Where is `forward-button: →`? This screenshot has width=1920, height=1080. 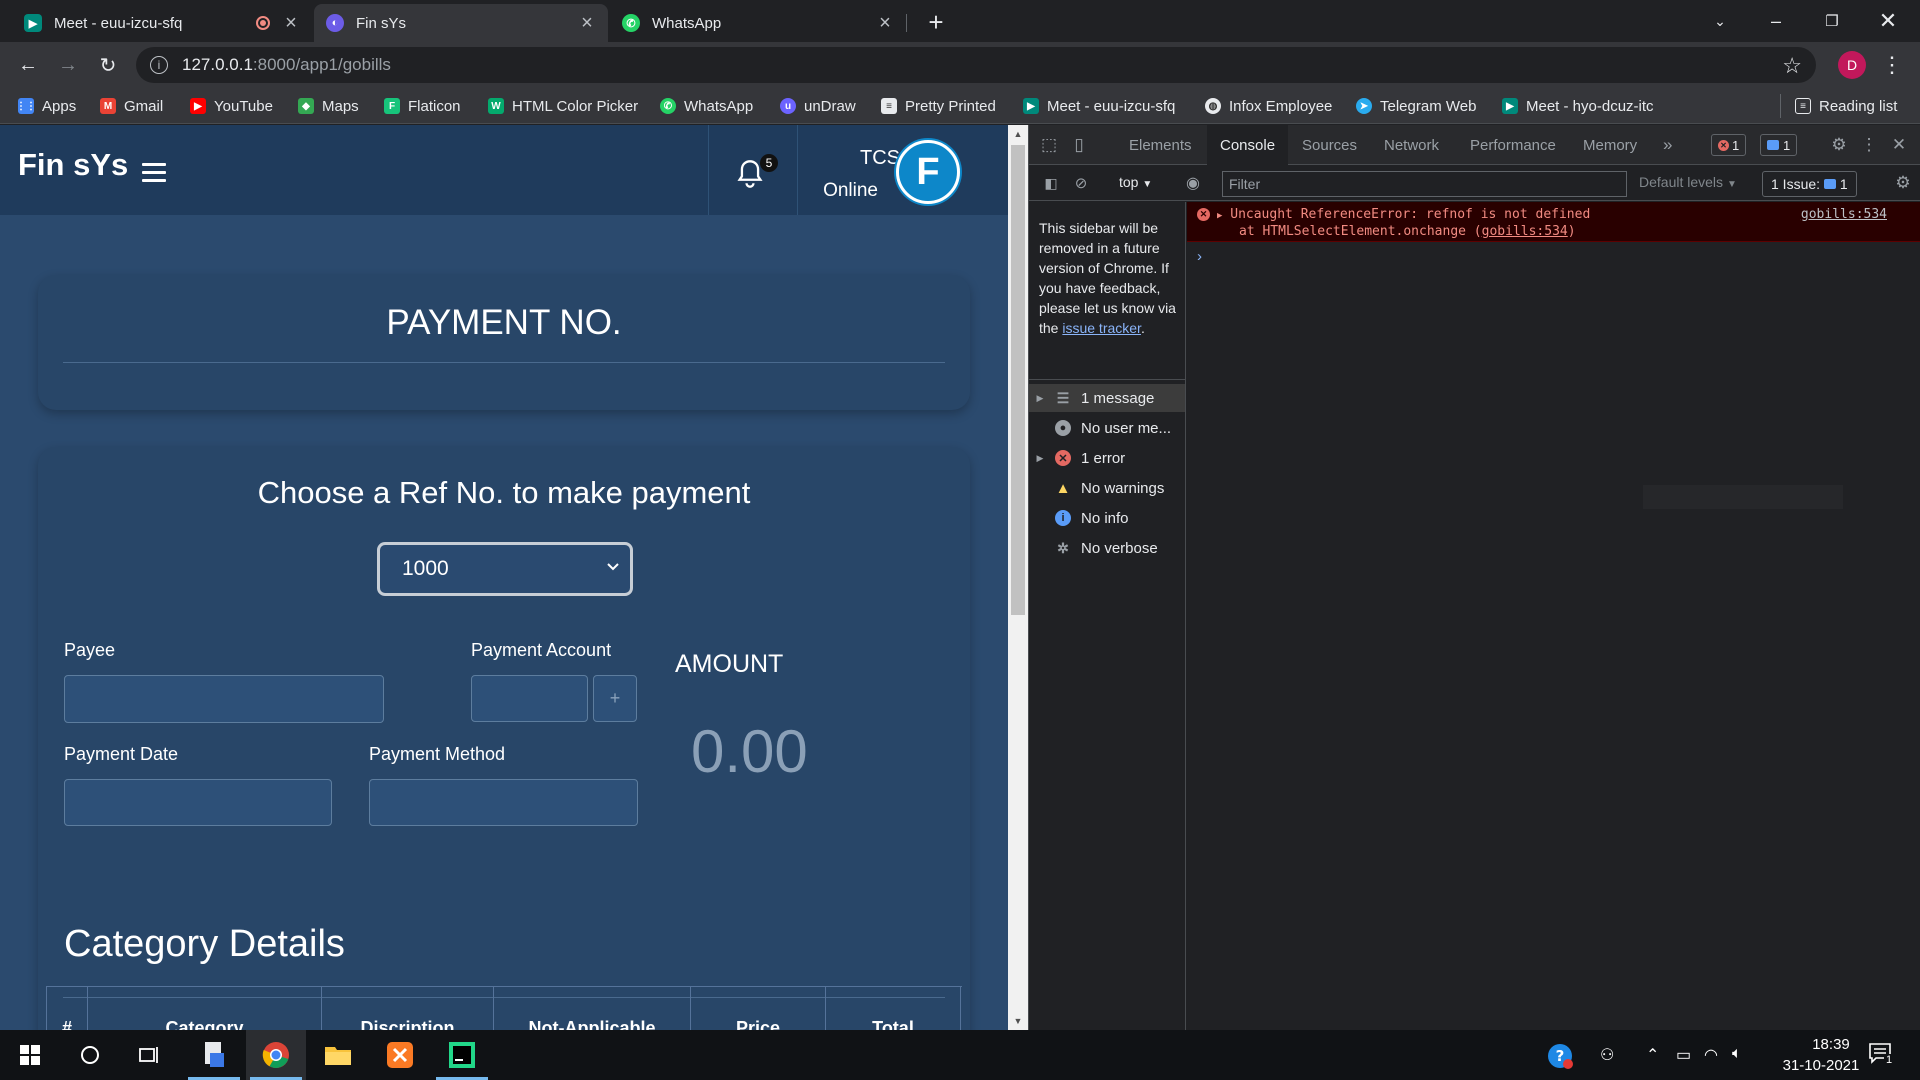
forward-button: → is located at coordinates (68, 65).